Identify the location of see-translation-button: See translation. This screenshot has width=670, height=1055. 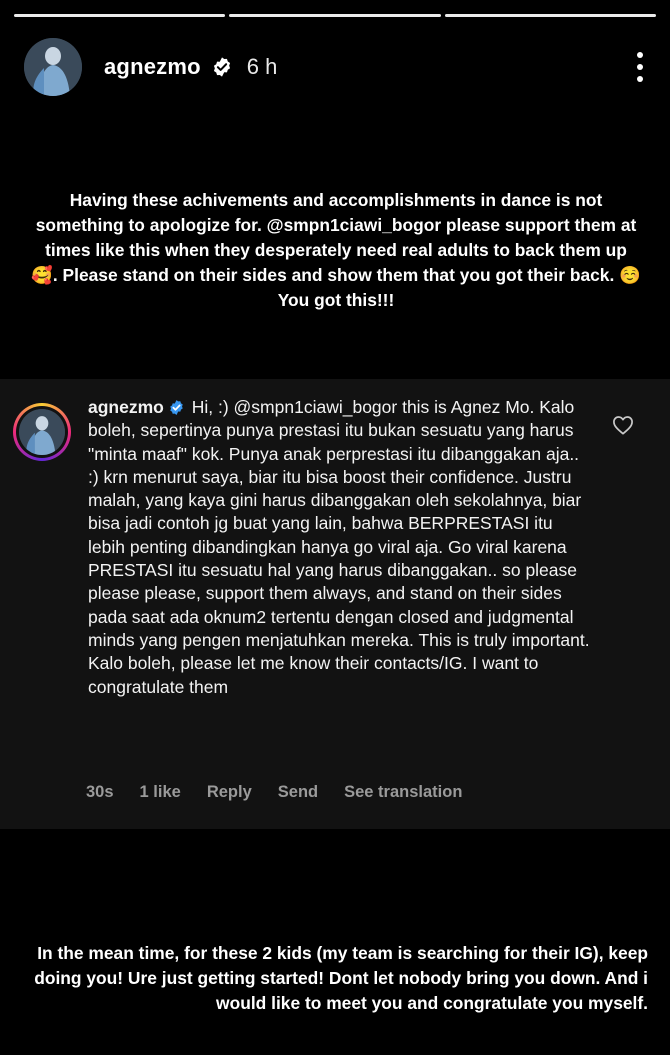
(403, 792).